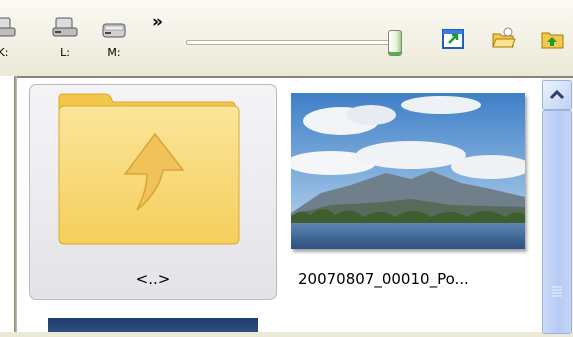 The height and width of the screenshot is (337, 573). I want to click on thumbnail-size-slider-thumb, so click(395, 43).